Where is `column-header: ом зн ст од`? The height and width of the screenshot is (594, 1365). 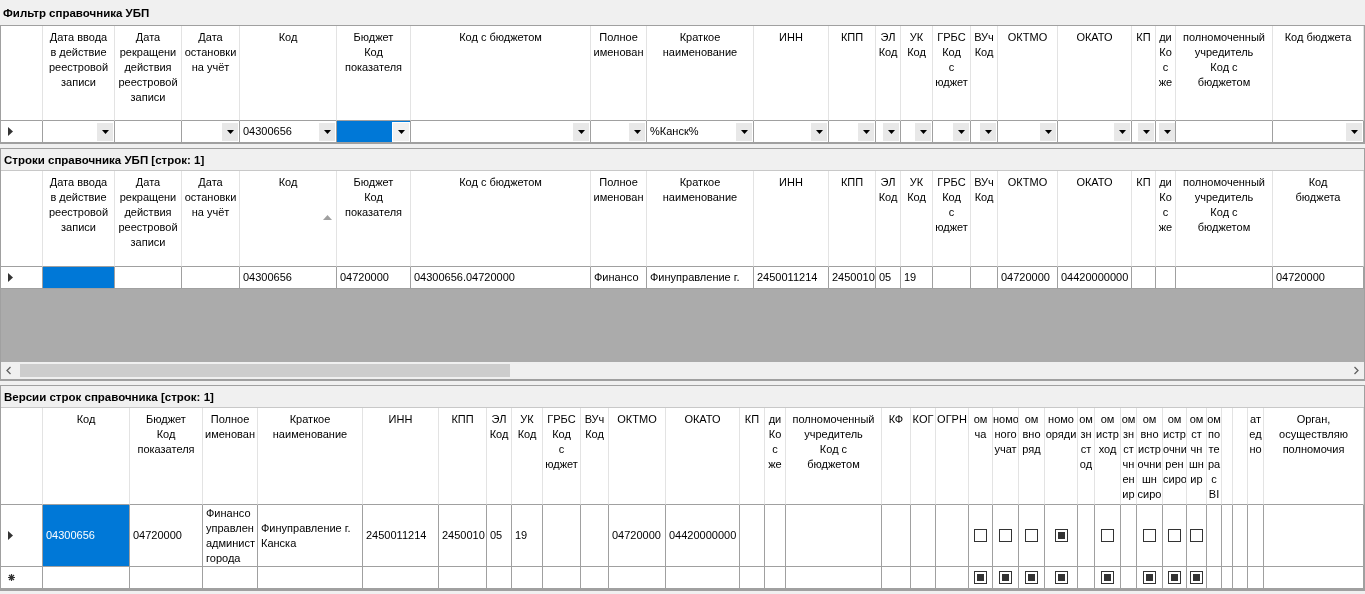
column-header: ом зн ст од is located at coordinates (1086, 456).